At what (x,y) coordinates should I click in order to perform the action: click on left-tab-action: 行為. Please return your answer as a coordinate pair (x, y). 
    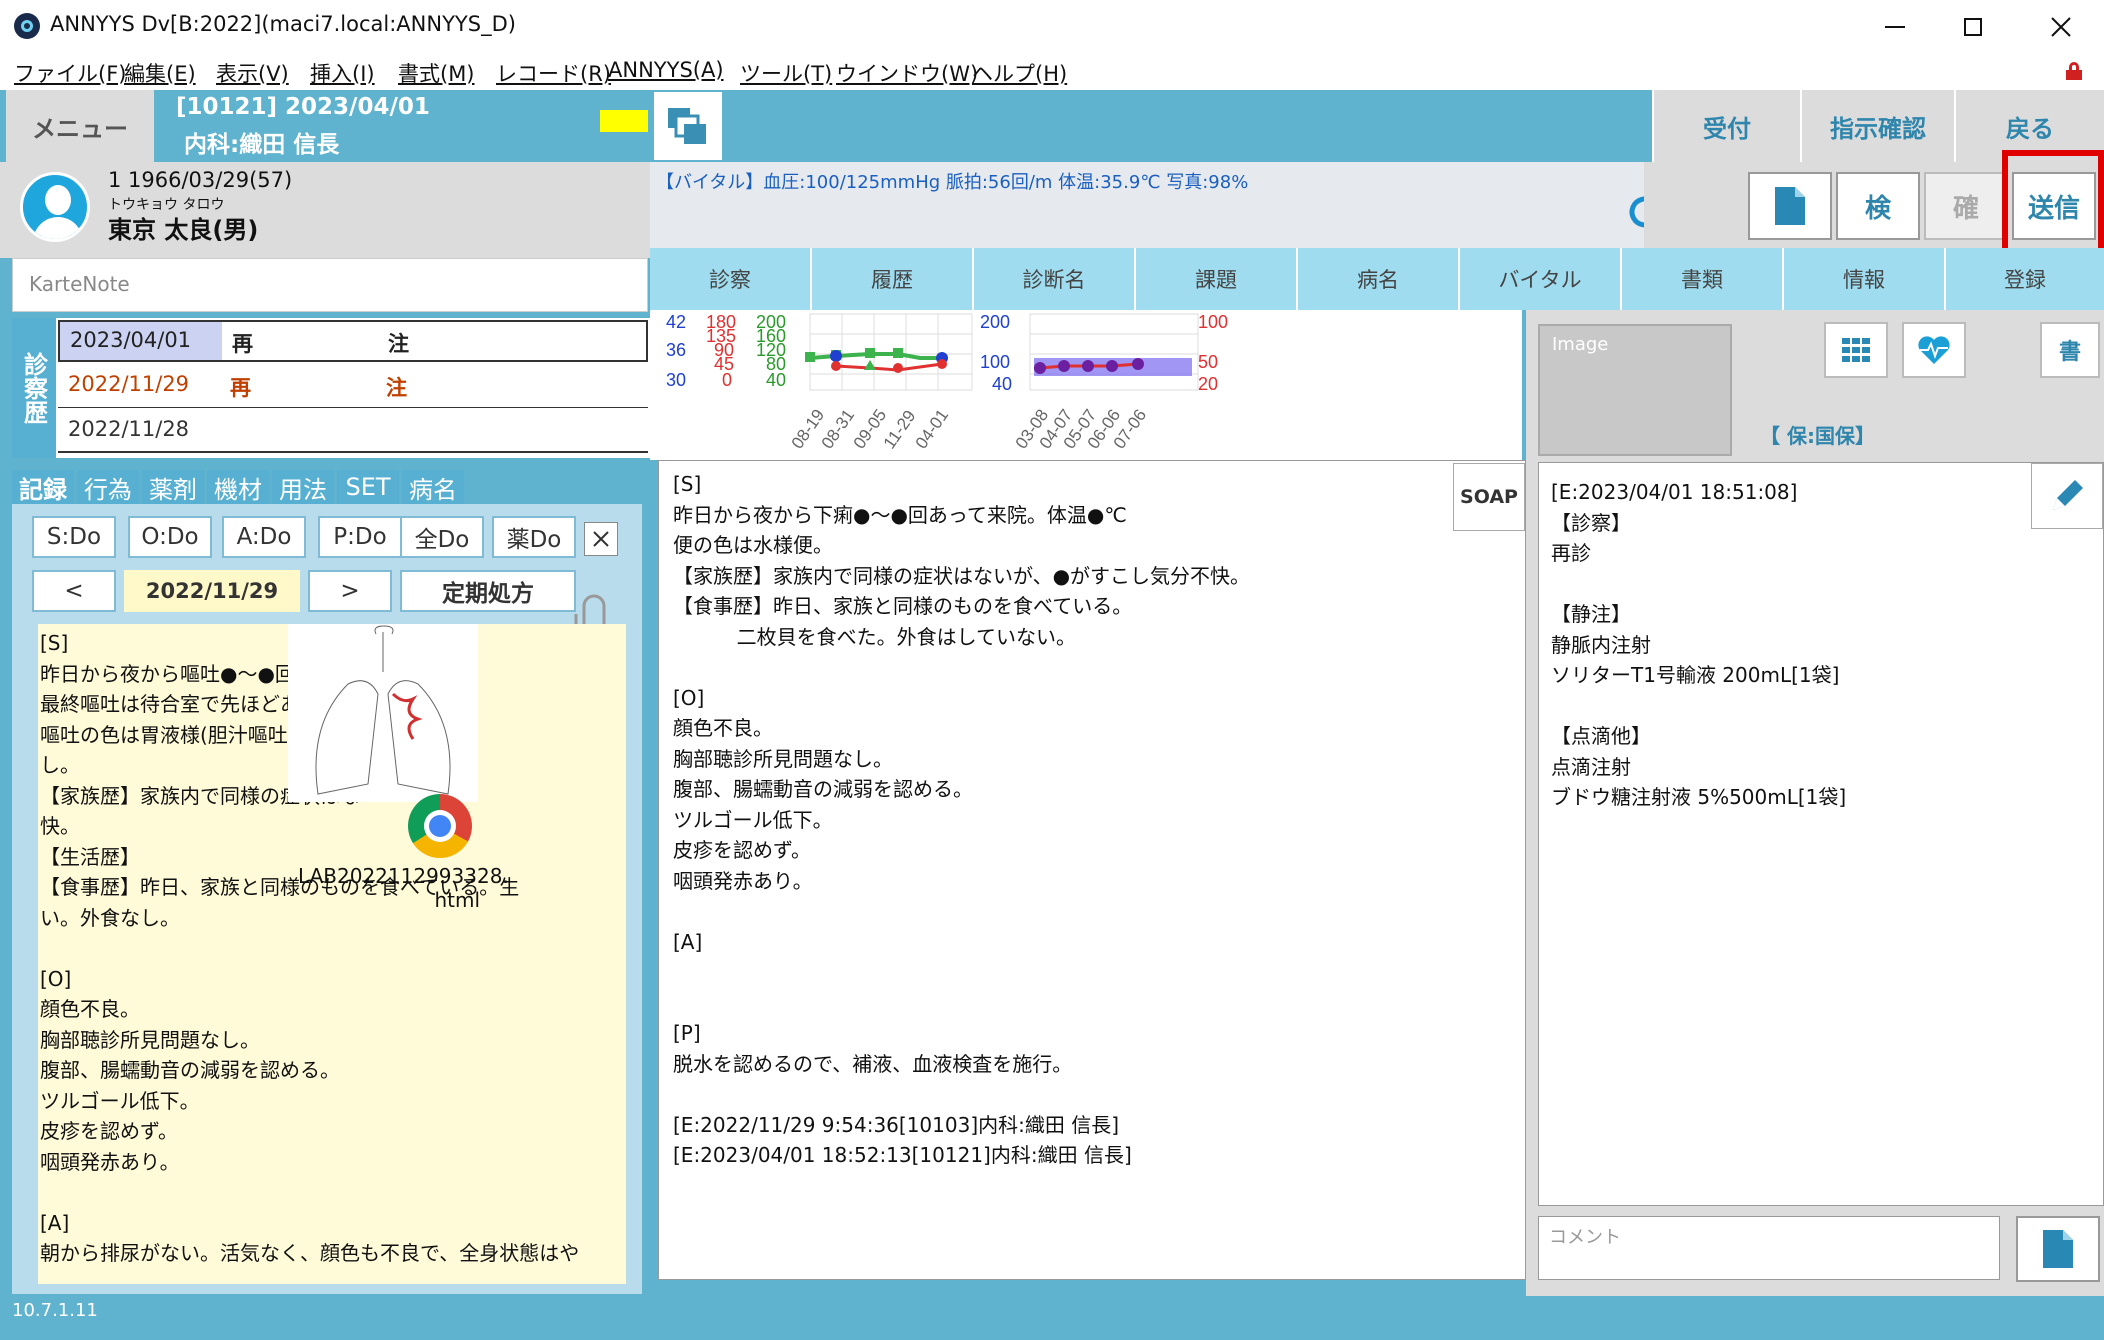
    Looking at the image, I should click on (108, 487).